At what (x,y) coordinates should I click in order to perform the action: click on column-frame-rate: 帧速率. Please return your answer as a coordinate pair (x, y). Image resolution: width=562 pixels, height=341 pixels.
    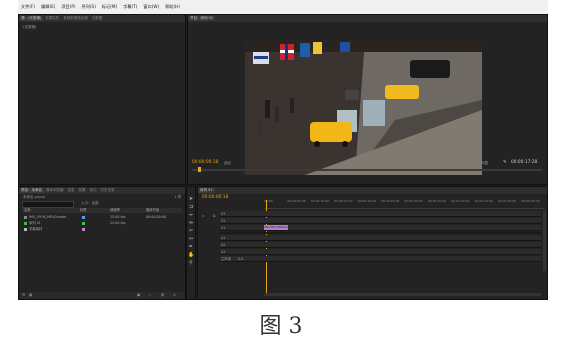
    Looking at the image, I should click on (115, 210).